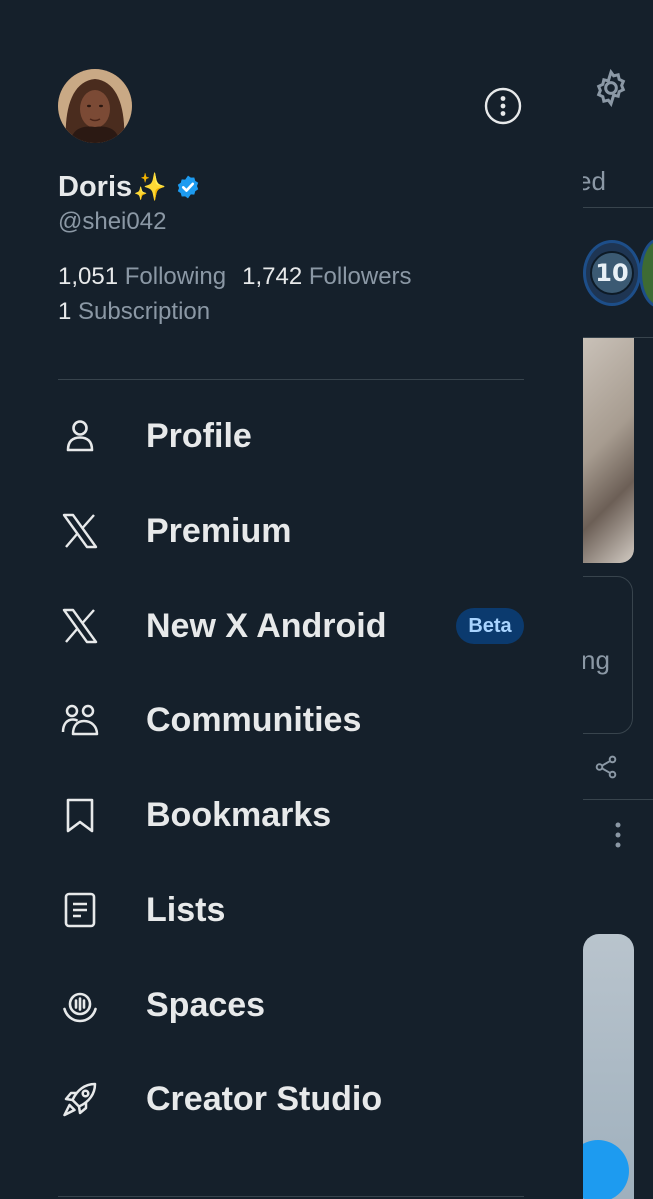 This screenshot has width=653, height=1199. What do you see at coordinates (80, 436) in the screenshot?
I see `person-icon` at bounding box center [80, 436].